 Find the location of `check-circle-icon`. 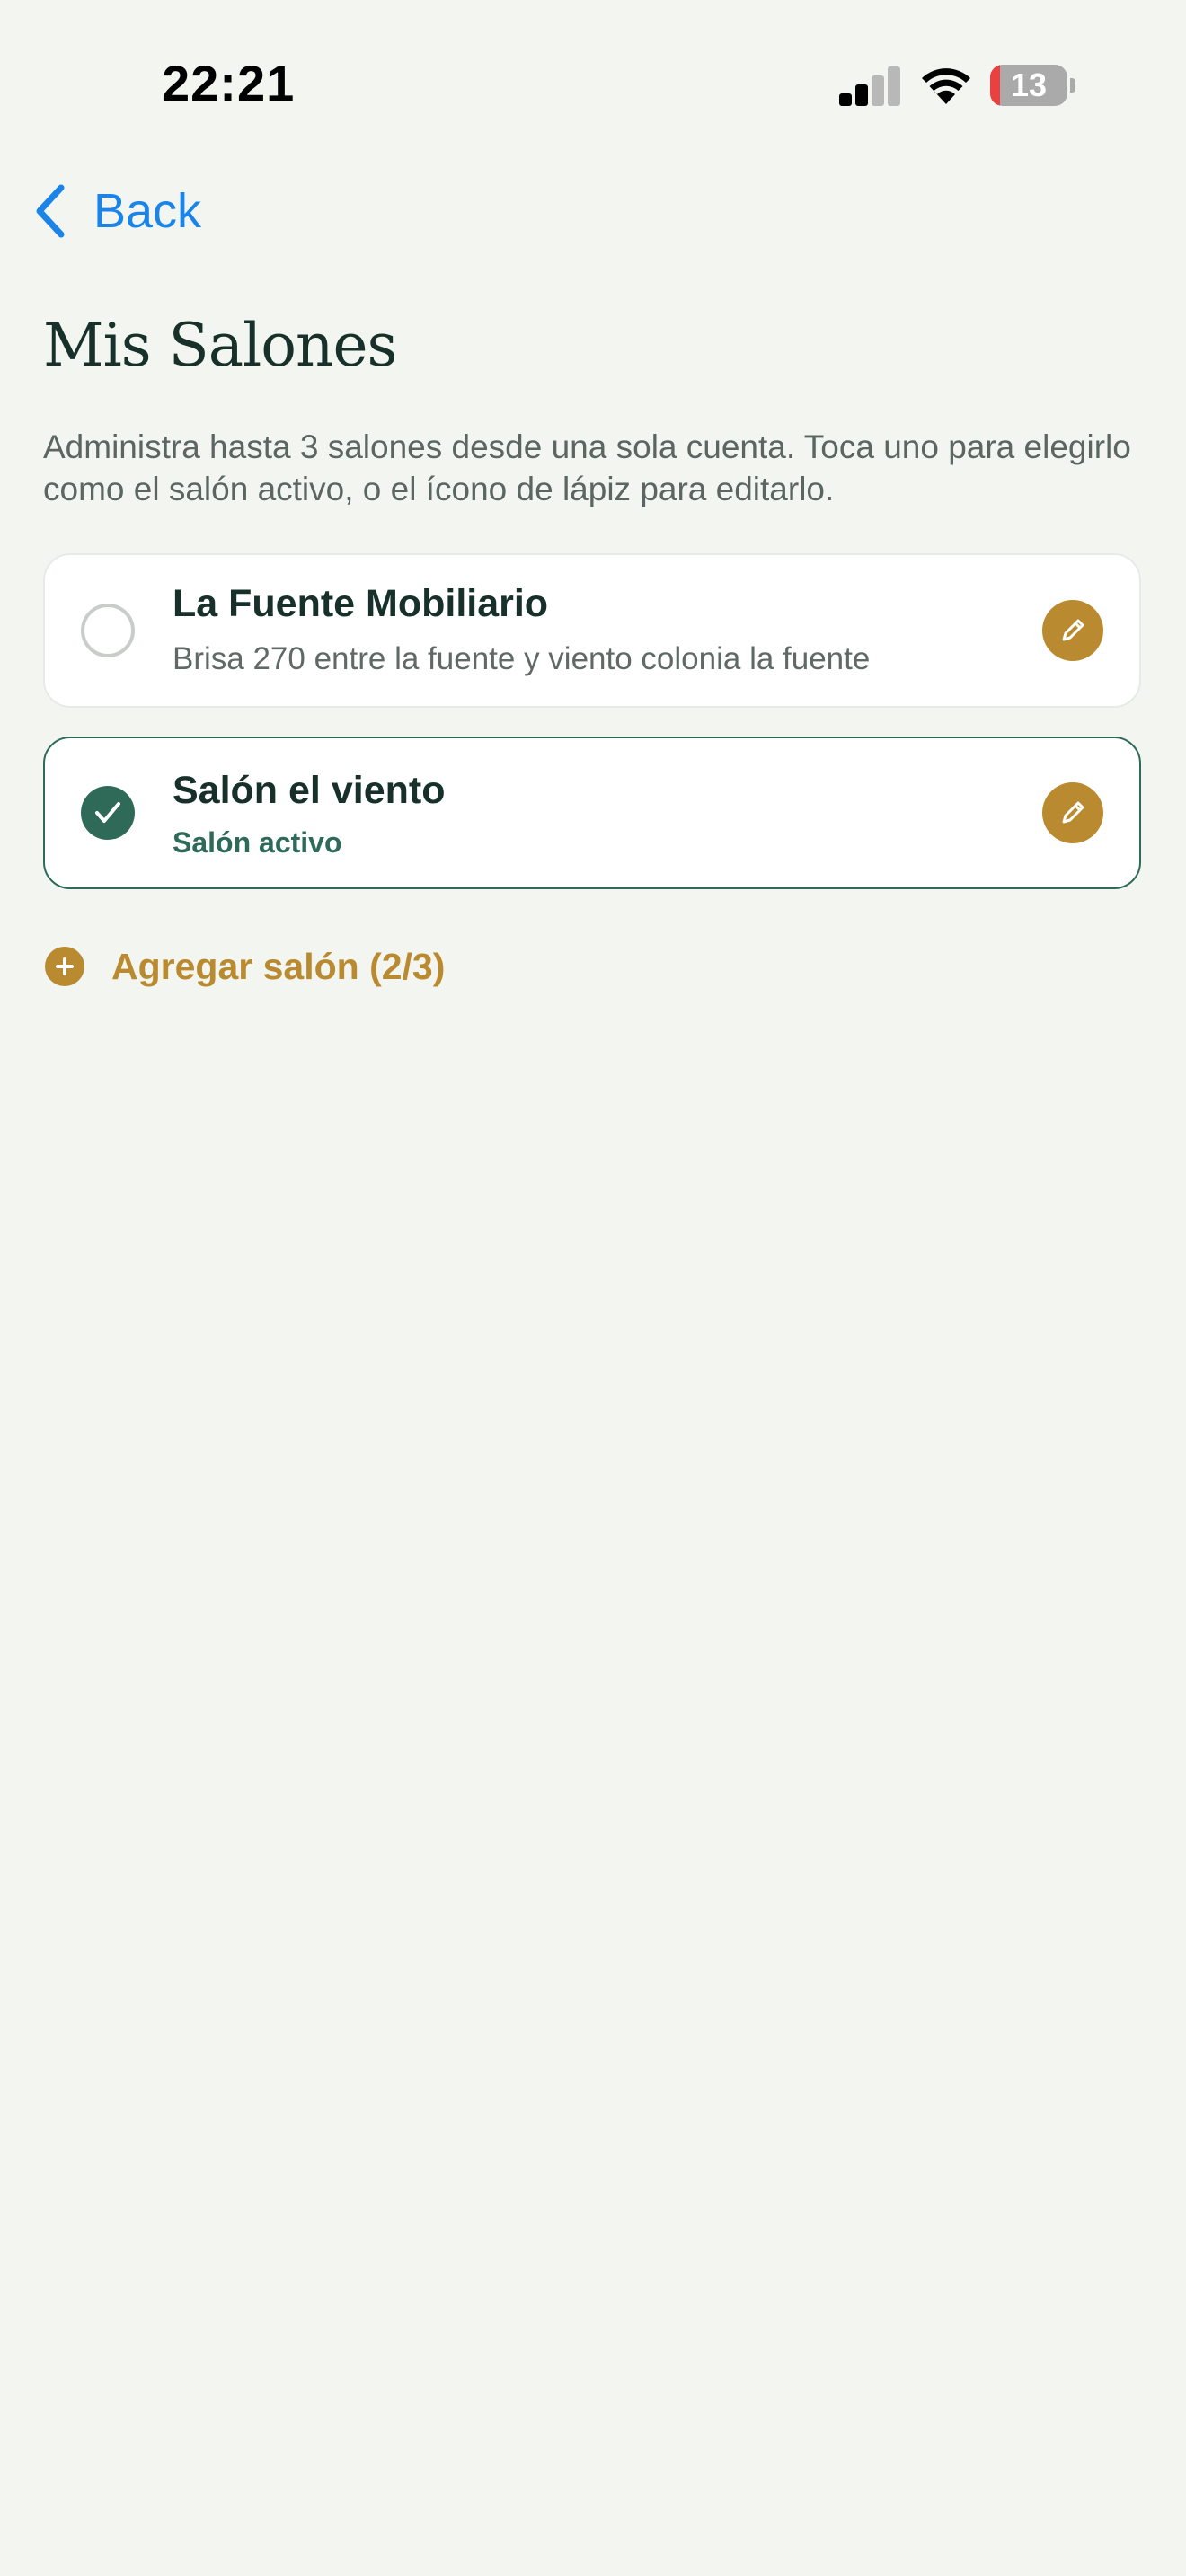

check-circle-icon is located at coordinates (108, 813).